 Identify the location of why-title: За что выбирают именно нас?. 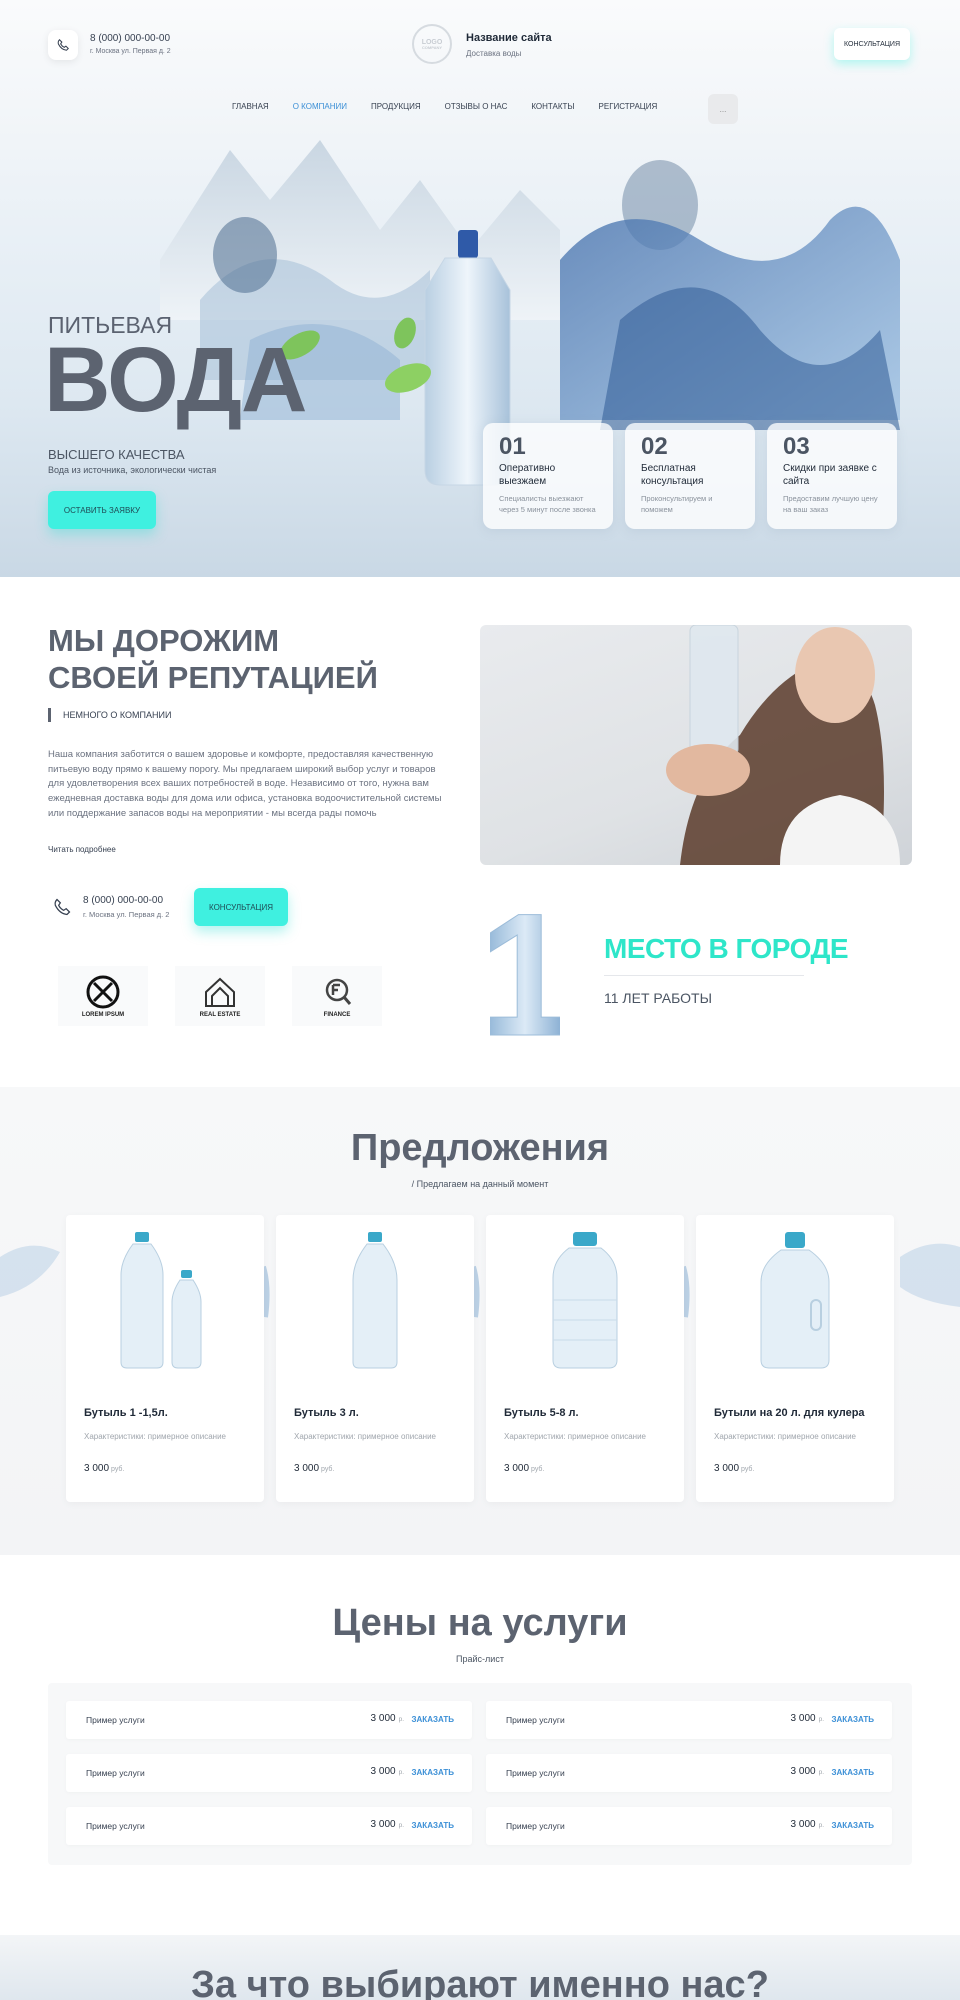
(480, 1982).